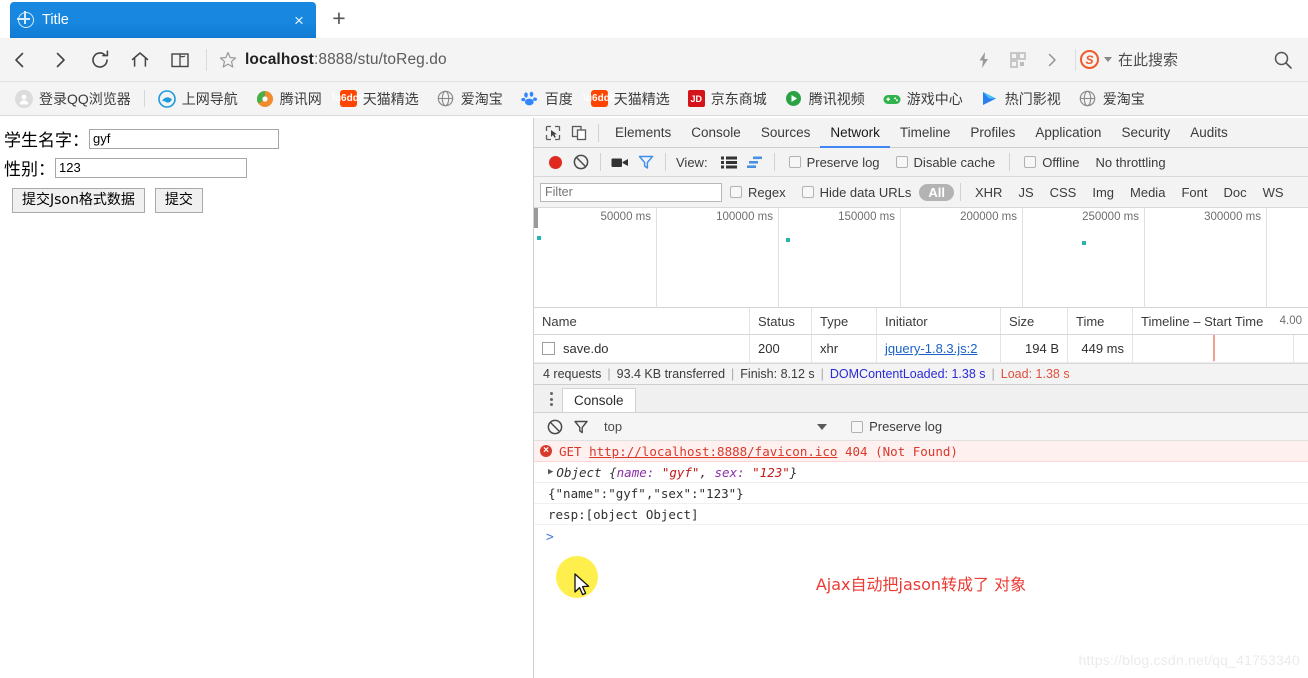  I want to click on column-initiator: Initiator, so click(939, 321).